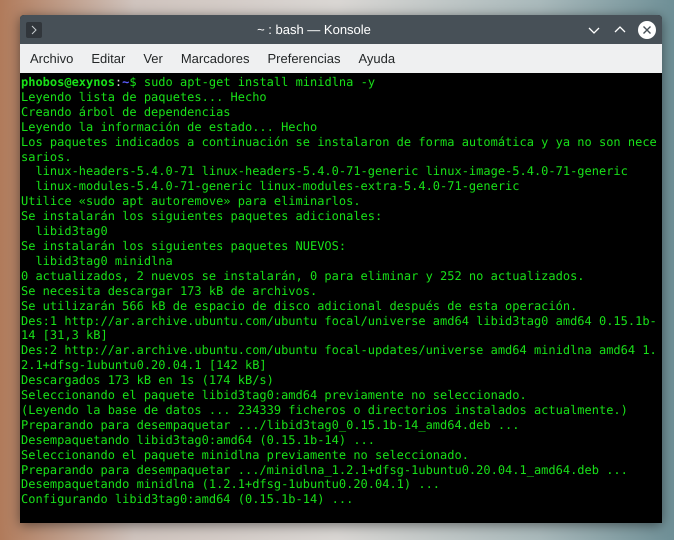 The image size is (674, 540). What do you see at coordinates (108, 58) in the screenshot?
I see `menu-item: Editar` at bounding box center [108, 58].